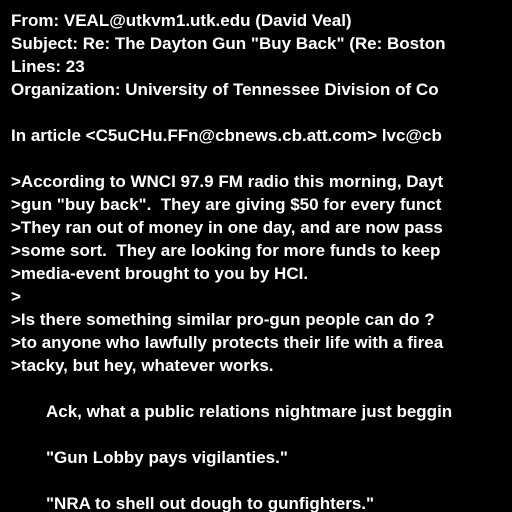 This screenshot has height=512, width=512. Describe the element at coordinates (160, 273) in the screenshot. I see `quoted-line: >media-event brought to you by HCI.` at that location.